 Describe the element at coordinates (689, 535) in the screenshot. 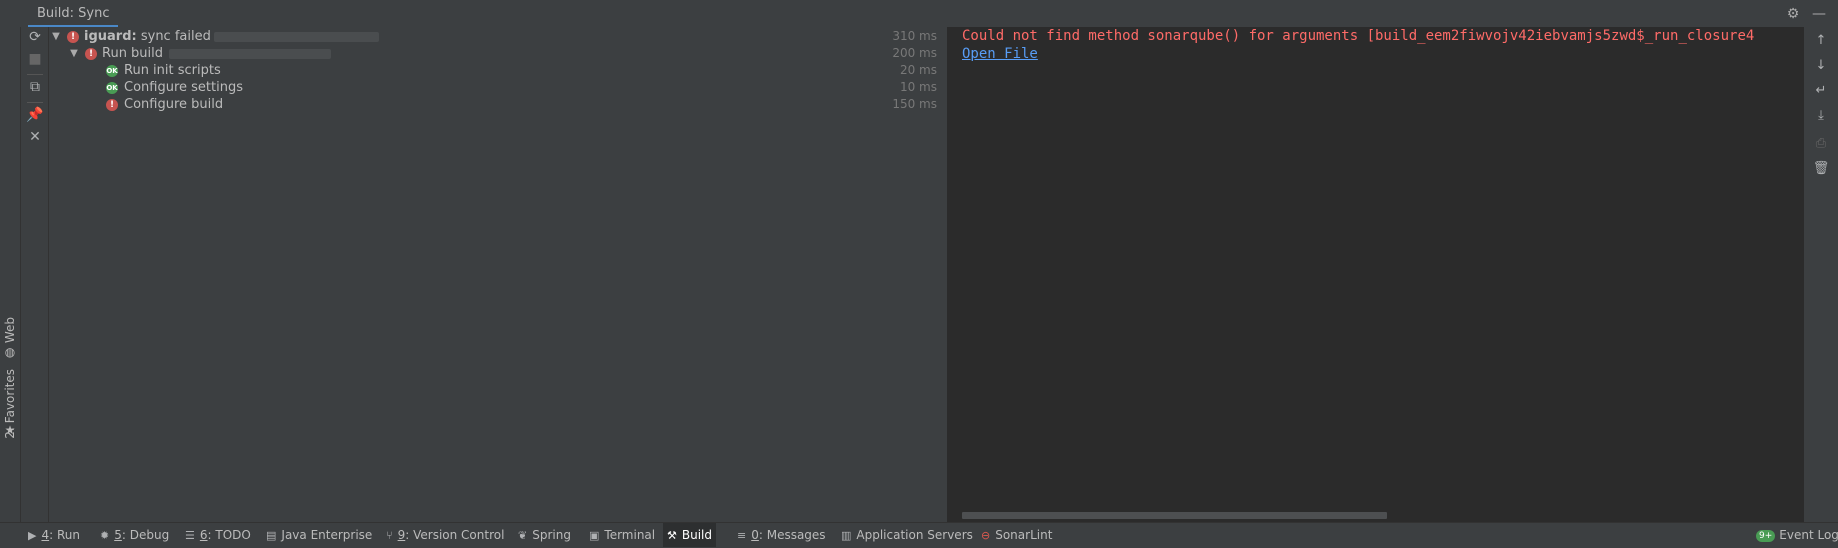

I see `tab-build: ⚒ Build` at that location.